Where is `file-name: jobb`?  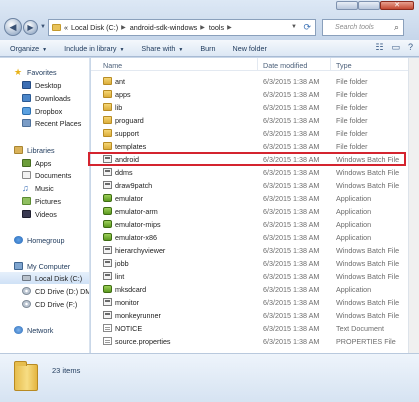 file-name: jobb is located at coordinates (122, 263).